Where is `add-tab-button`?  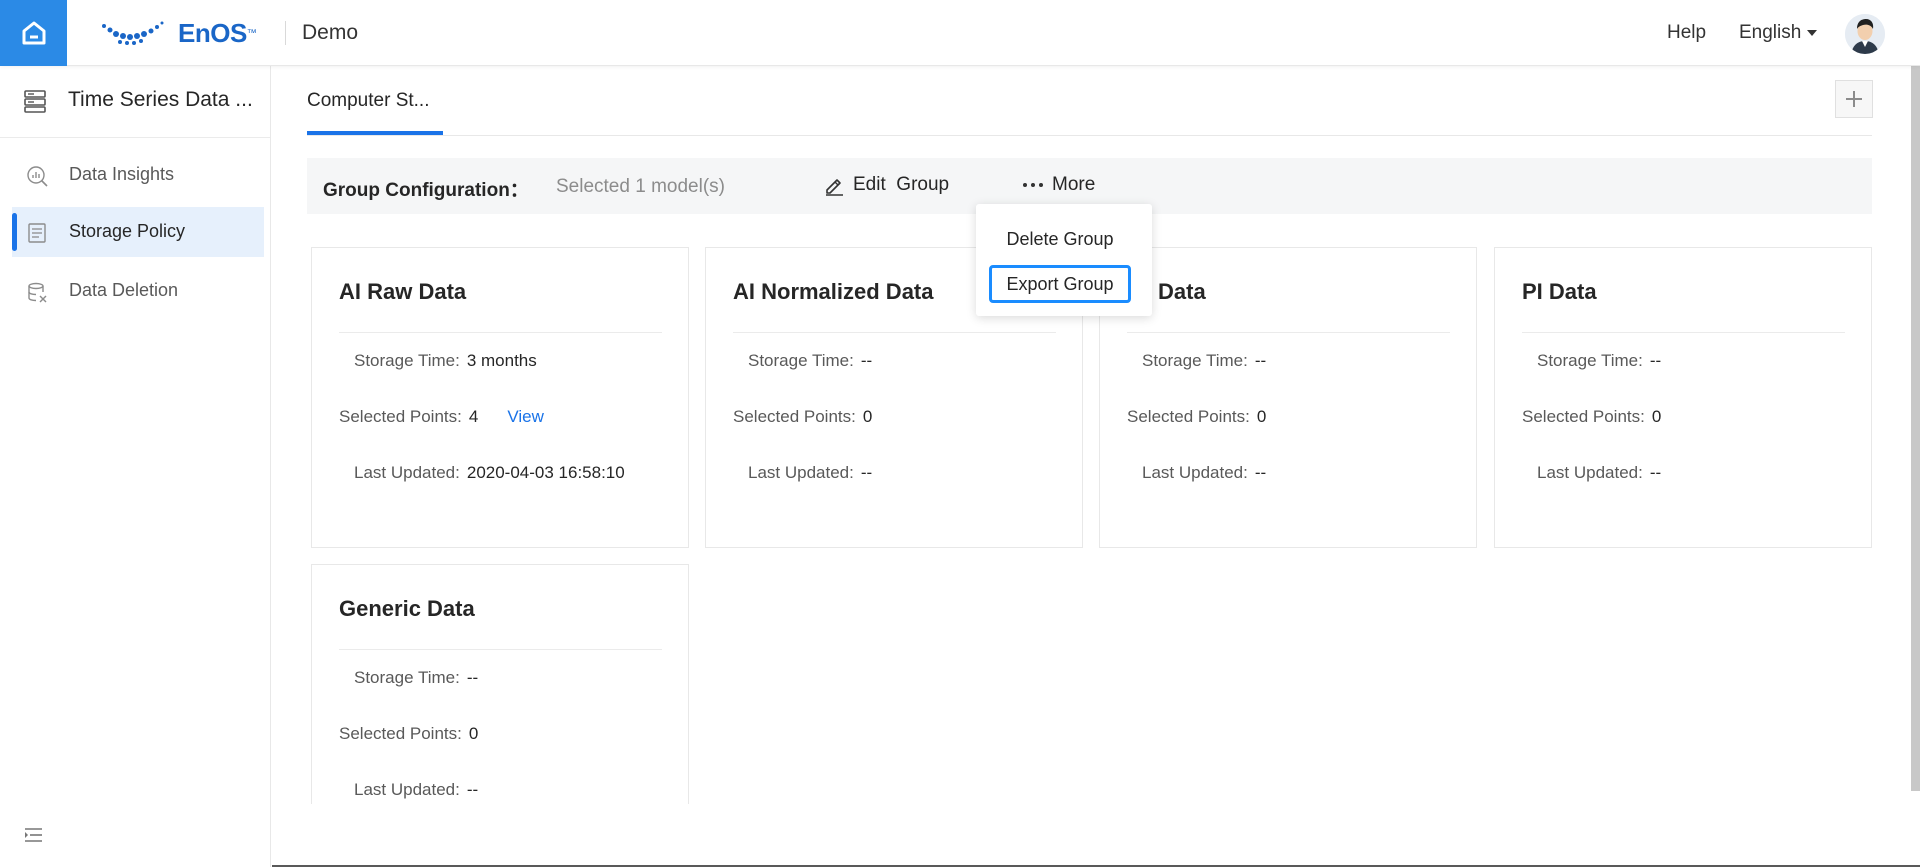 add-tab-button is located at coordinates (1854, 99).